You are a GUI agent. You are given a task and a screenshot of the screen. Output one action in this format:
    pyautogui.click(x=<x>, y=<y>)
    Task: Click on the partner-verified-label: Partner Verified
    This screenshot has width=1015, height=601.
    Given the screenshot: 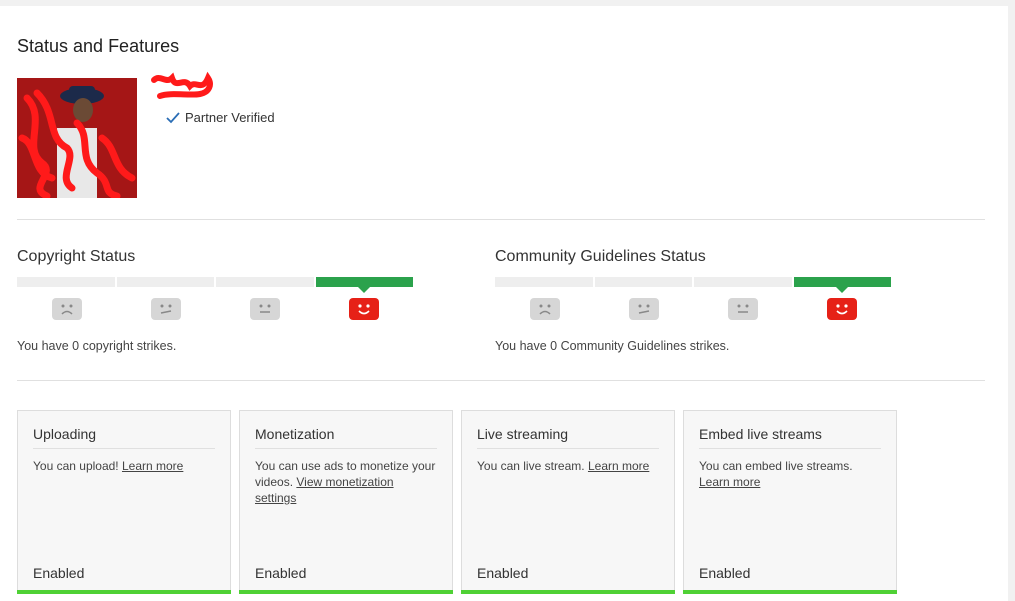 What is the action you would take?
    pyautogui.click(x=230, y=117)
    